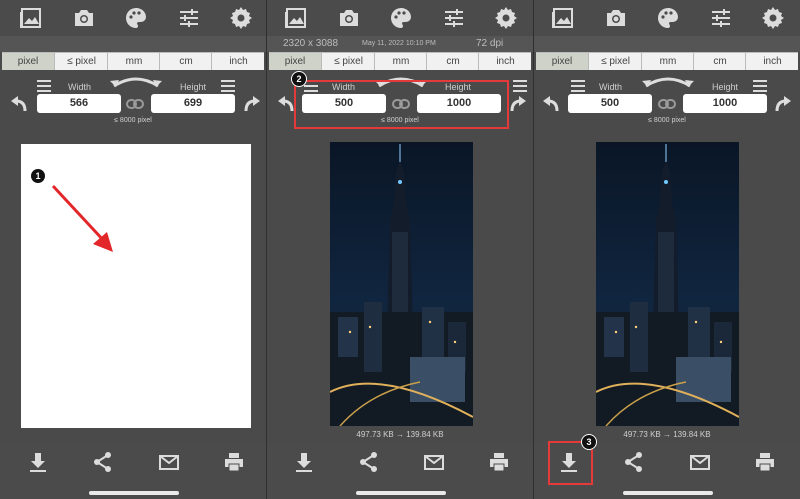 The image size is (800, 499). Describe the element at coordinates (490, 43) in the screenshot. I see `dpi-text: 72 dpi` at that location.